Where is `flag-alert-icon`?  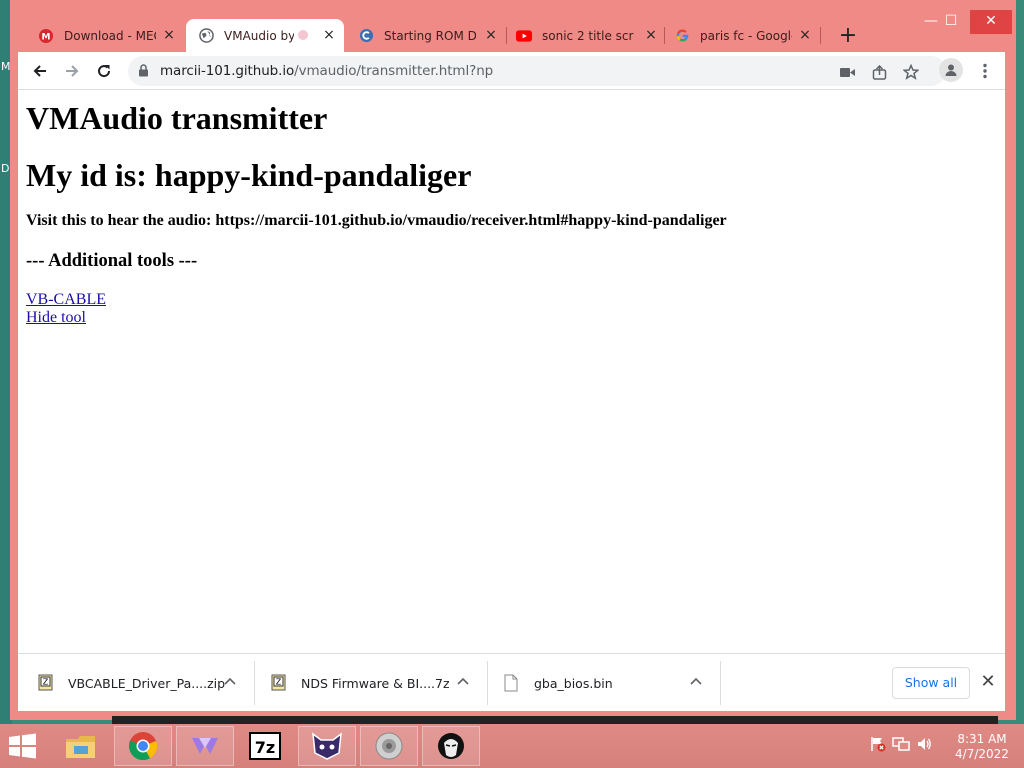 flag-alert-icon is located at coordinates (878, 746).